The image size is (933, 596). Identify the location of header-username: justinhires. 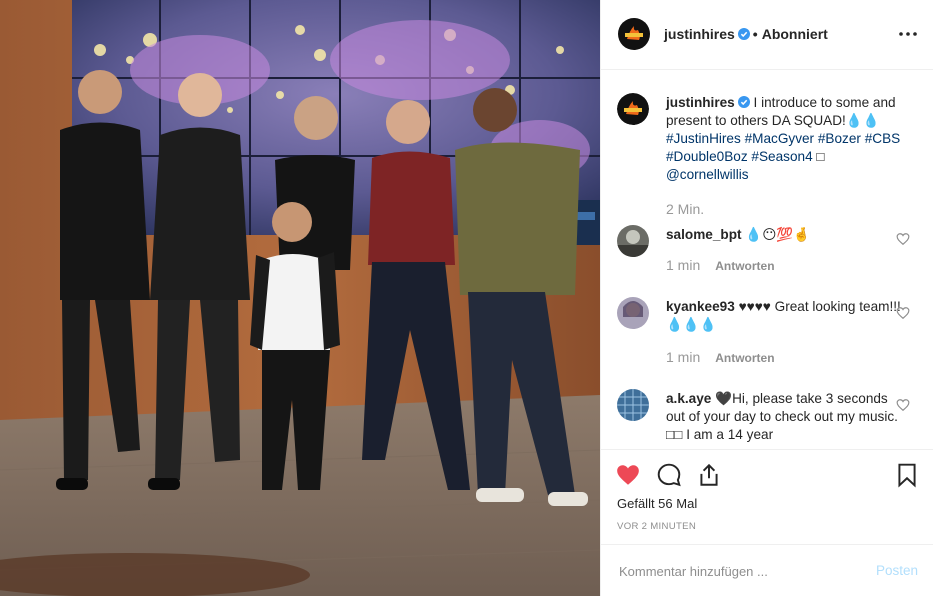
(699, 34).